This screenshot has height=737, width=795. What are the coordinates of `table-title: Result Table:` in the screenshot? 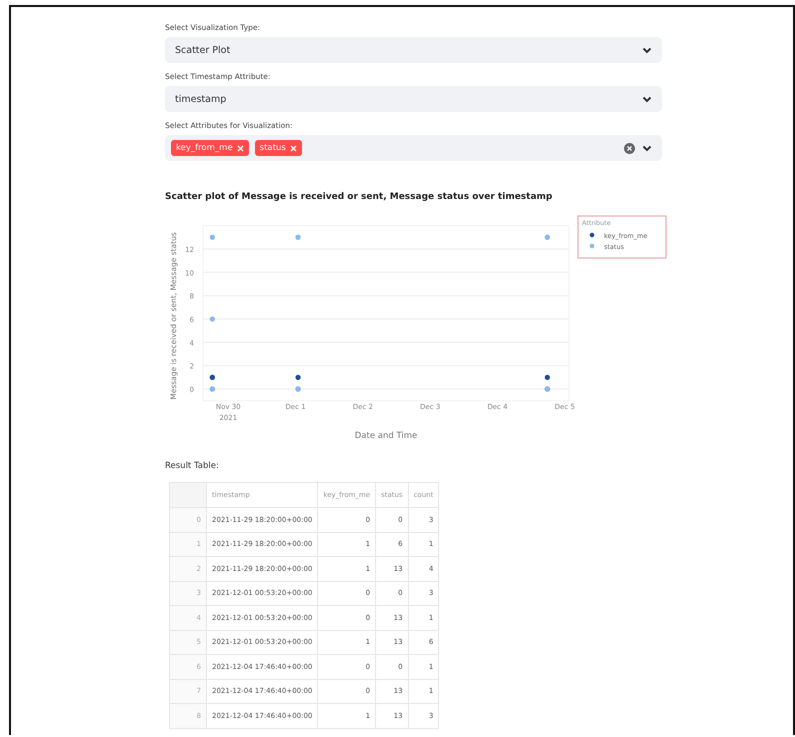 It's located at (192, 466).